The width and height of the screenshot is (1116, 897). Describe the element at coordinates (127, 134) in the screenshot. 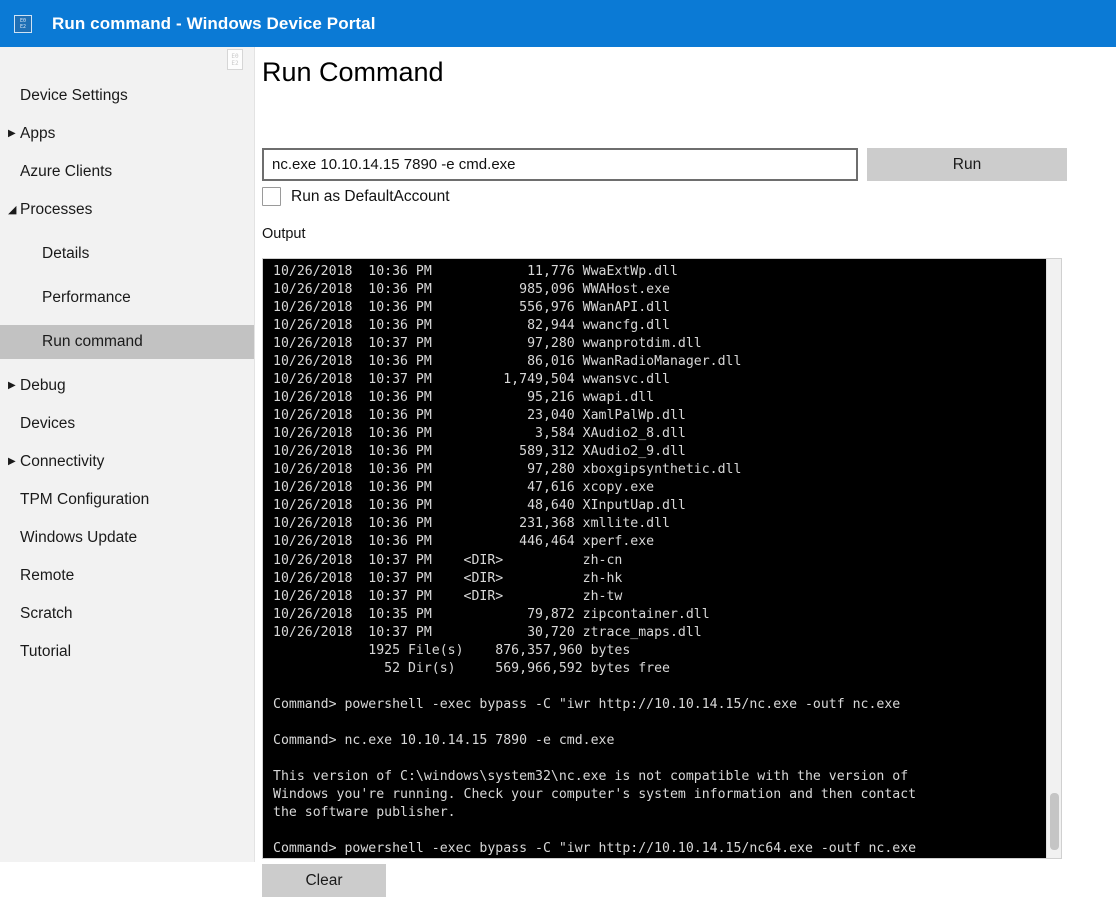

I see `sidebar-item-apps: ▶ Apps` at that location.